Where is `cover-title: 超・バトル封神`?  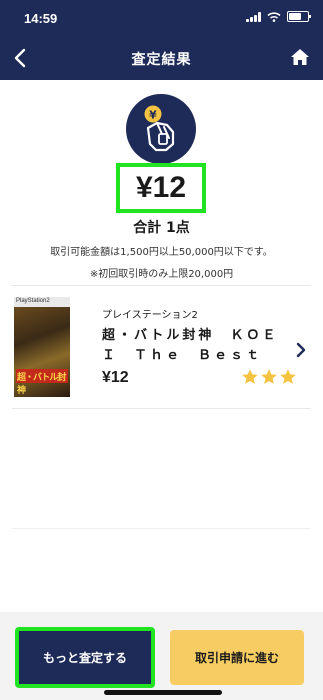
cover-title: 超・バトル封神 is located at coordinates (41, 384).